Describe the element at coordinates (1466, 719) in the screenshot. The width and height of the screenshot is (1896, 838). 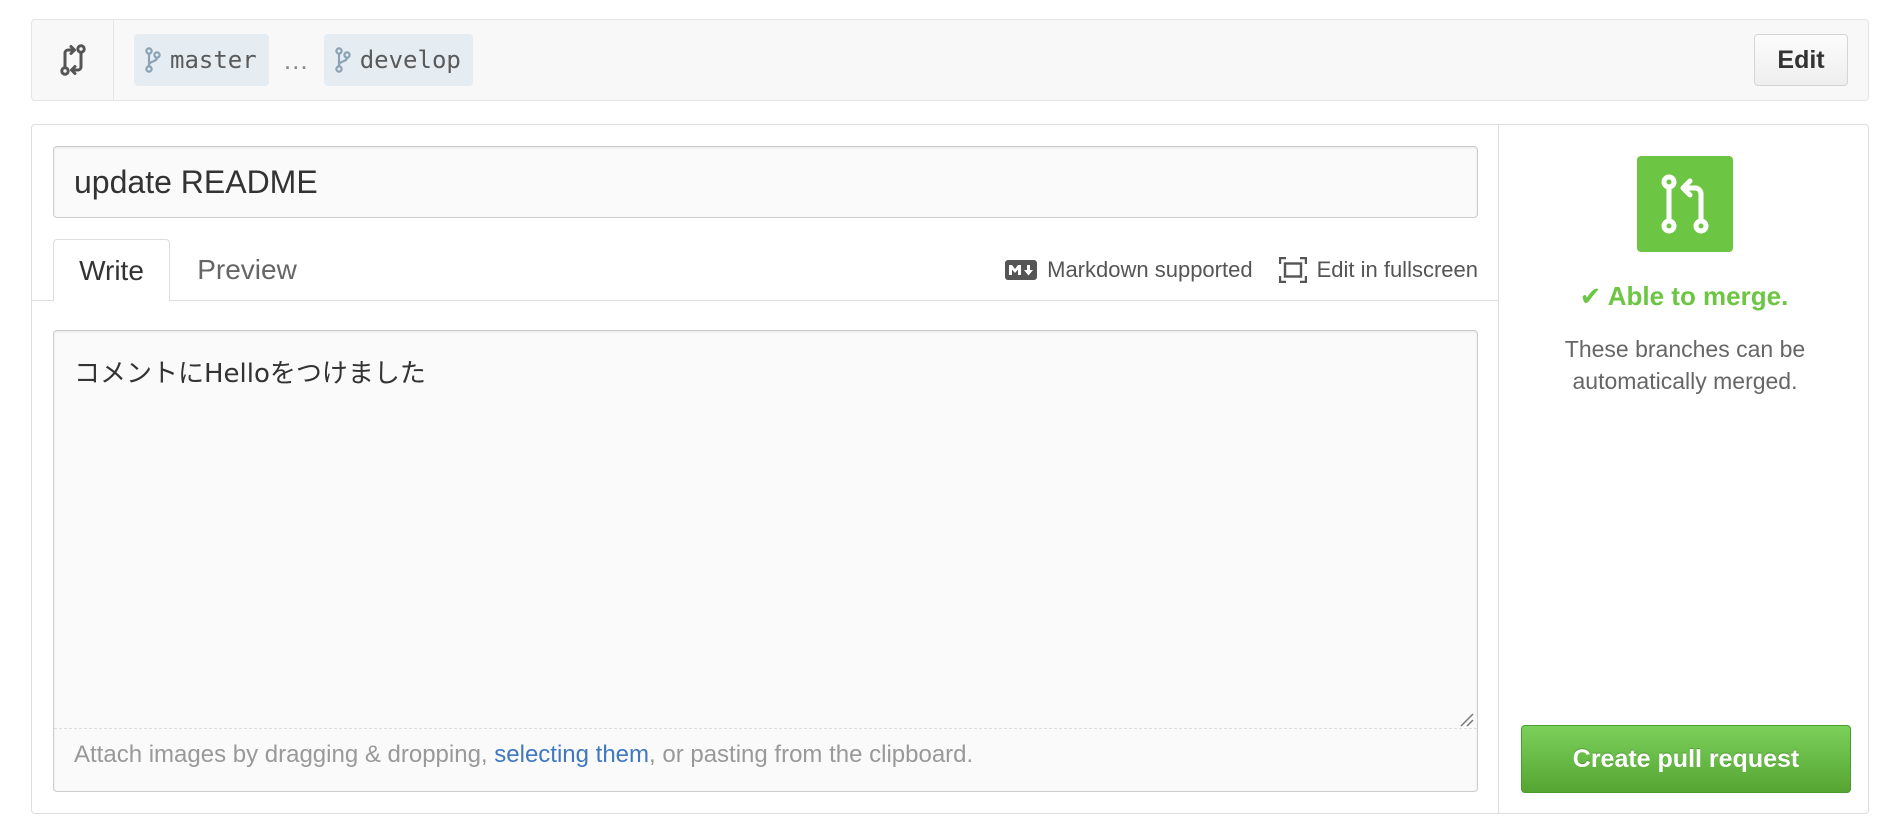
I see `resize-handle-icon` at that location.